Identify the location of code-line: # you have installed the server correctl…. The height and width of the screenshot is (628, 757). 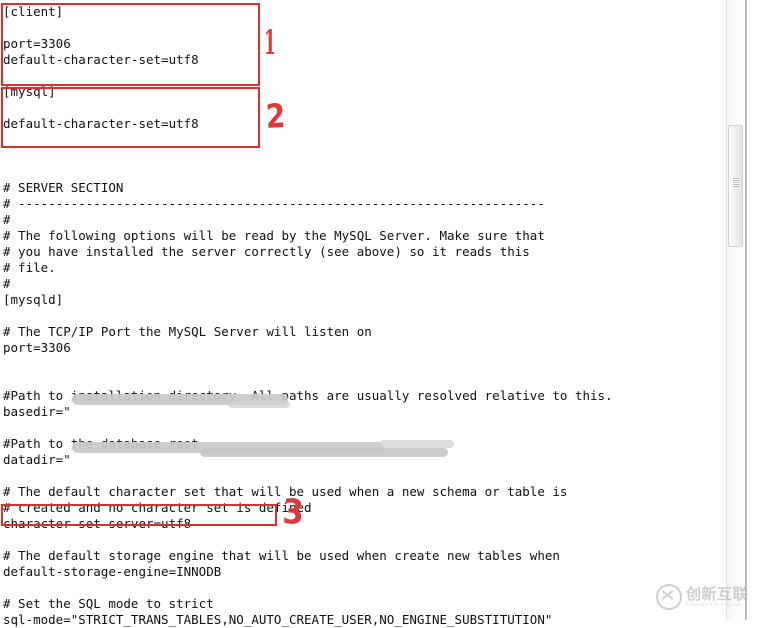
(266, 251).